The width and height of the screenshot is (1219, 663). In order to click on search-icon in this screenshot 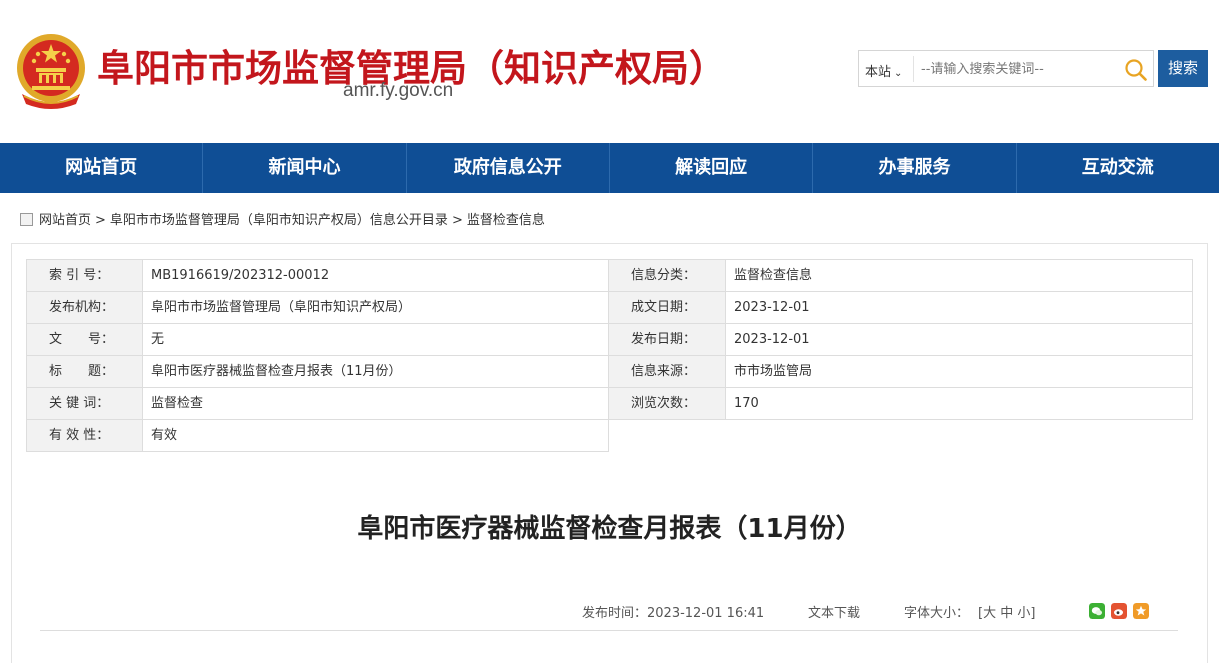, I will do `click(1136, 70)`.